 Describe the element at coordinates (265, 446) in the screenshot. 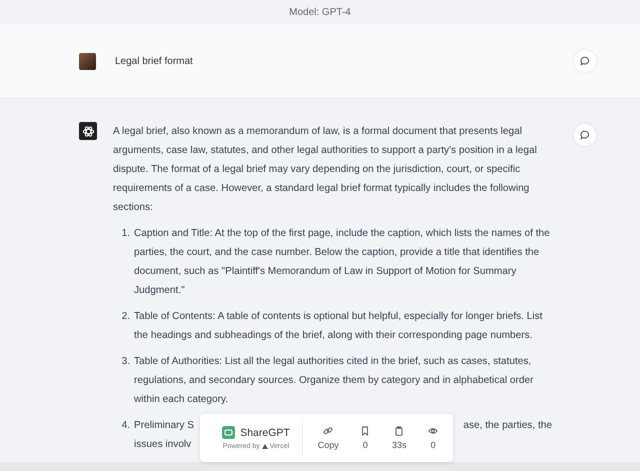

I see `triangle-logo-icon` at that location.